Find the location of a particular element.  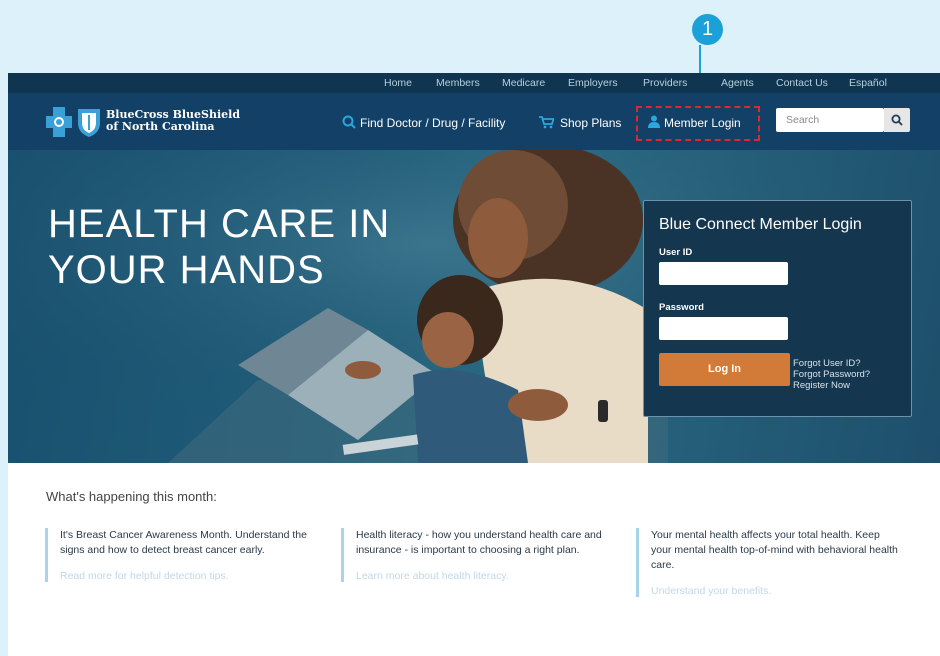

step-callout-badge: 1 is located at coordinates (707, 29).